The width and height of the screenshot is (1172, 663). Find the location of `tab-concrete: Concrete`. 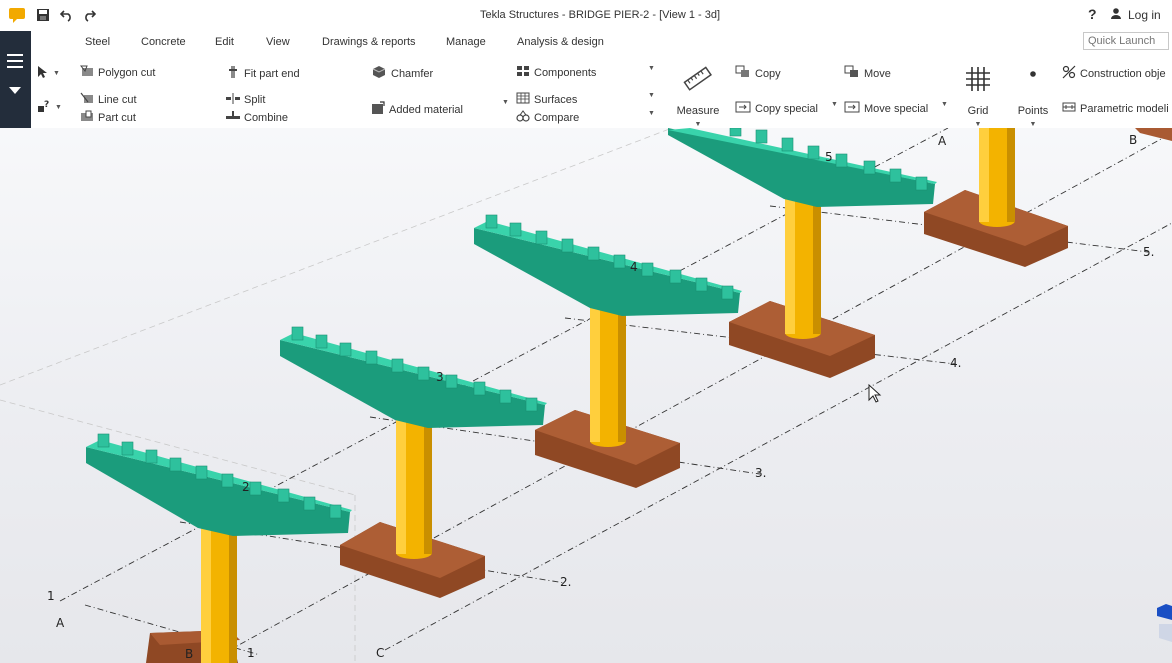

tab-concrete: Concrete is located at coordinates (163, 42).